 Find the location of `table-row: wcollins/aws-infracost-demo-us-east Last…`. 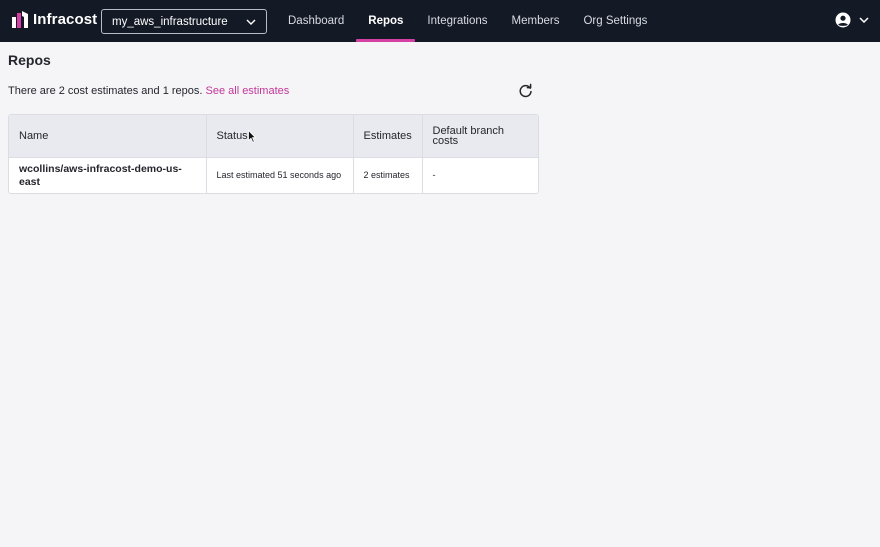

table-row: wcollins/aws-infracost-demo-us-east Last… is located at coordinates (273, 175).